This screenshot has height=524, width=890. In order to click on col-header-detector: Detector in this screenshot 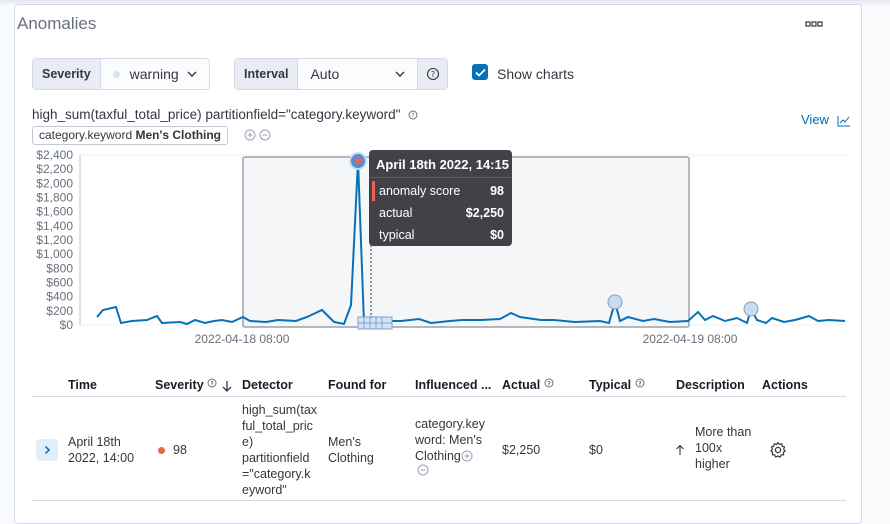, I will do `click(267, 385)`.